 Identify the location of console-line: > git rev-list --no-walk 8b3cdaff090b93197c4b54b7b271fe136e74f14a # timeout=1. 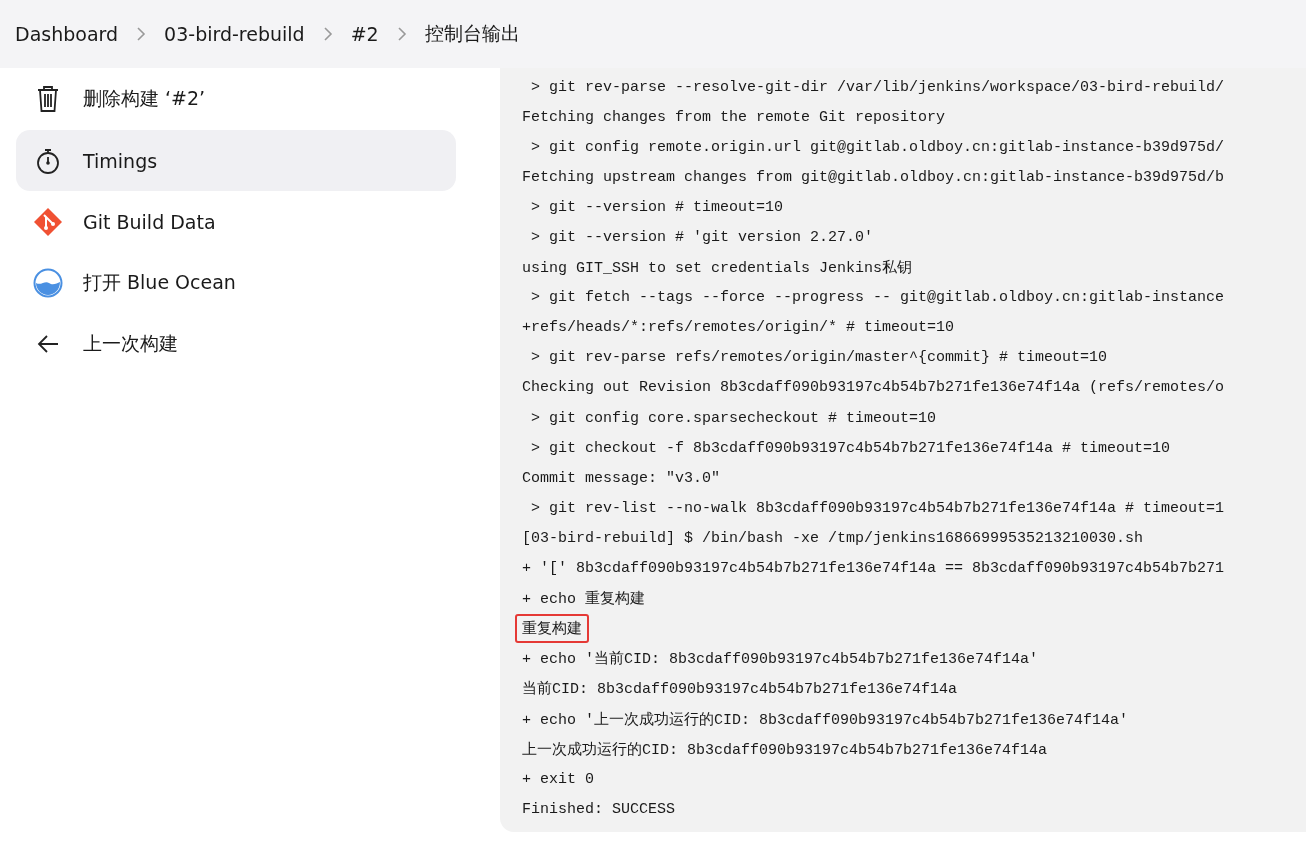
(878, 508).